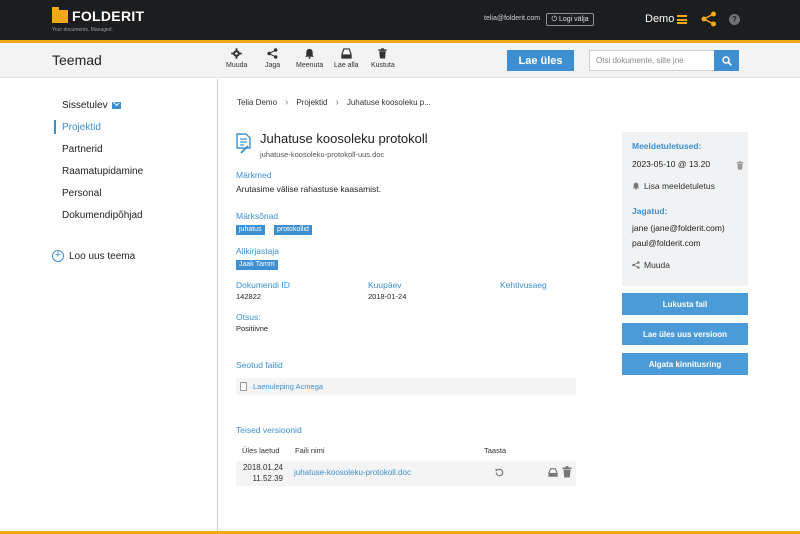 The width and height of the screenshot is (800, 534). What do you see at coordinates (262, 473) in the screenshot?
I see `version-date: 2018.01.24 11.52.39` at bounding box center [262, 473].